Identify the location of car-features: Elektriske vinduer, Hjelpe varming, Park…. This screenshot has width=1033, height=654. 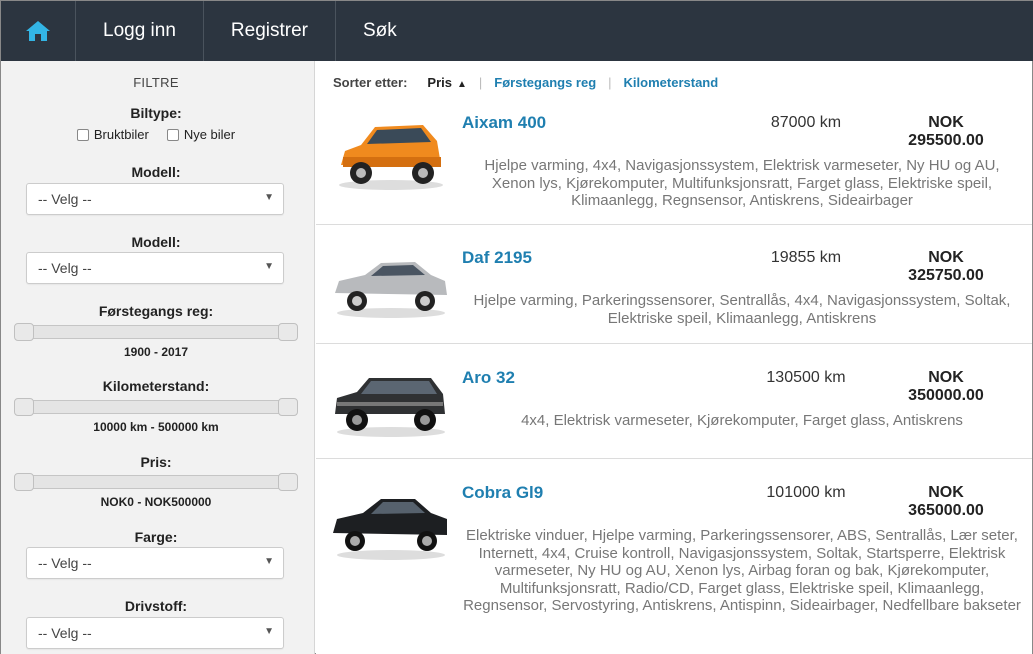
(742, 570).